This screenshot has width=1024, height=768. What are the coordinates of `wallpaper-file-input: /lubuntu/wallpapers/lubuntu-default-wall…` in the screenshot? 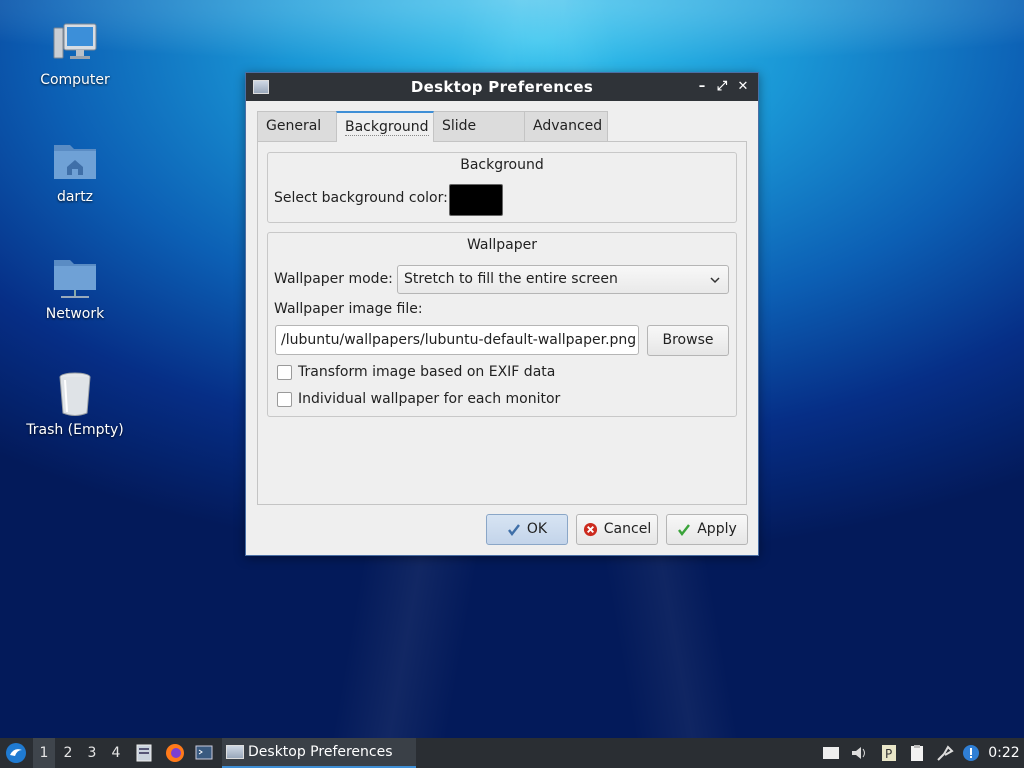 It's located at (457, 340).